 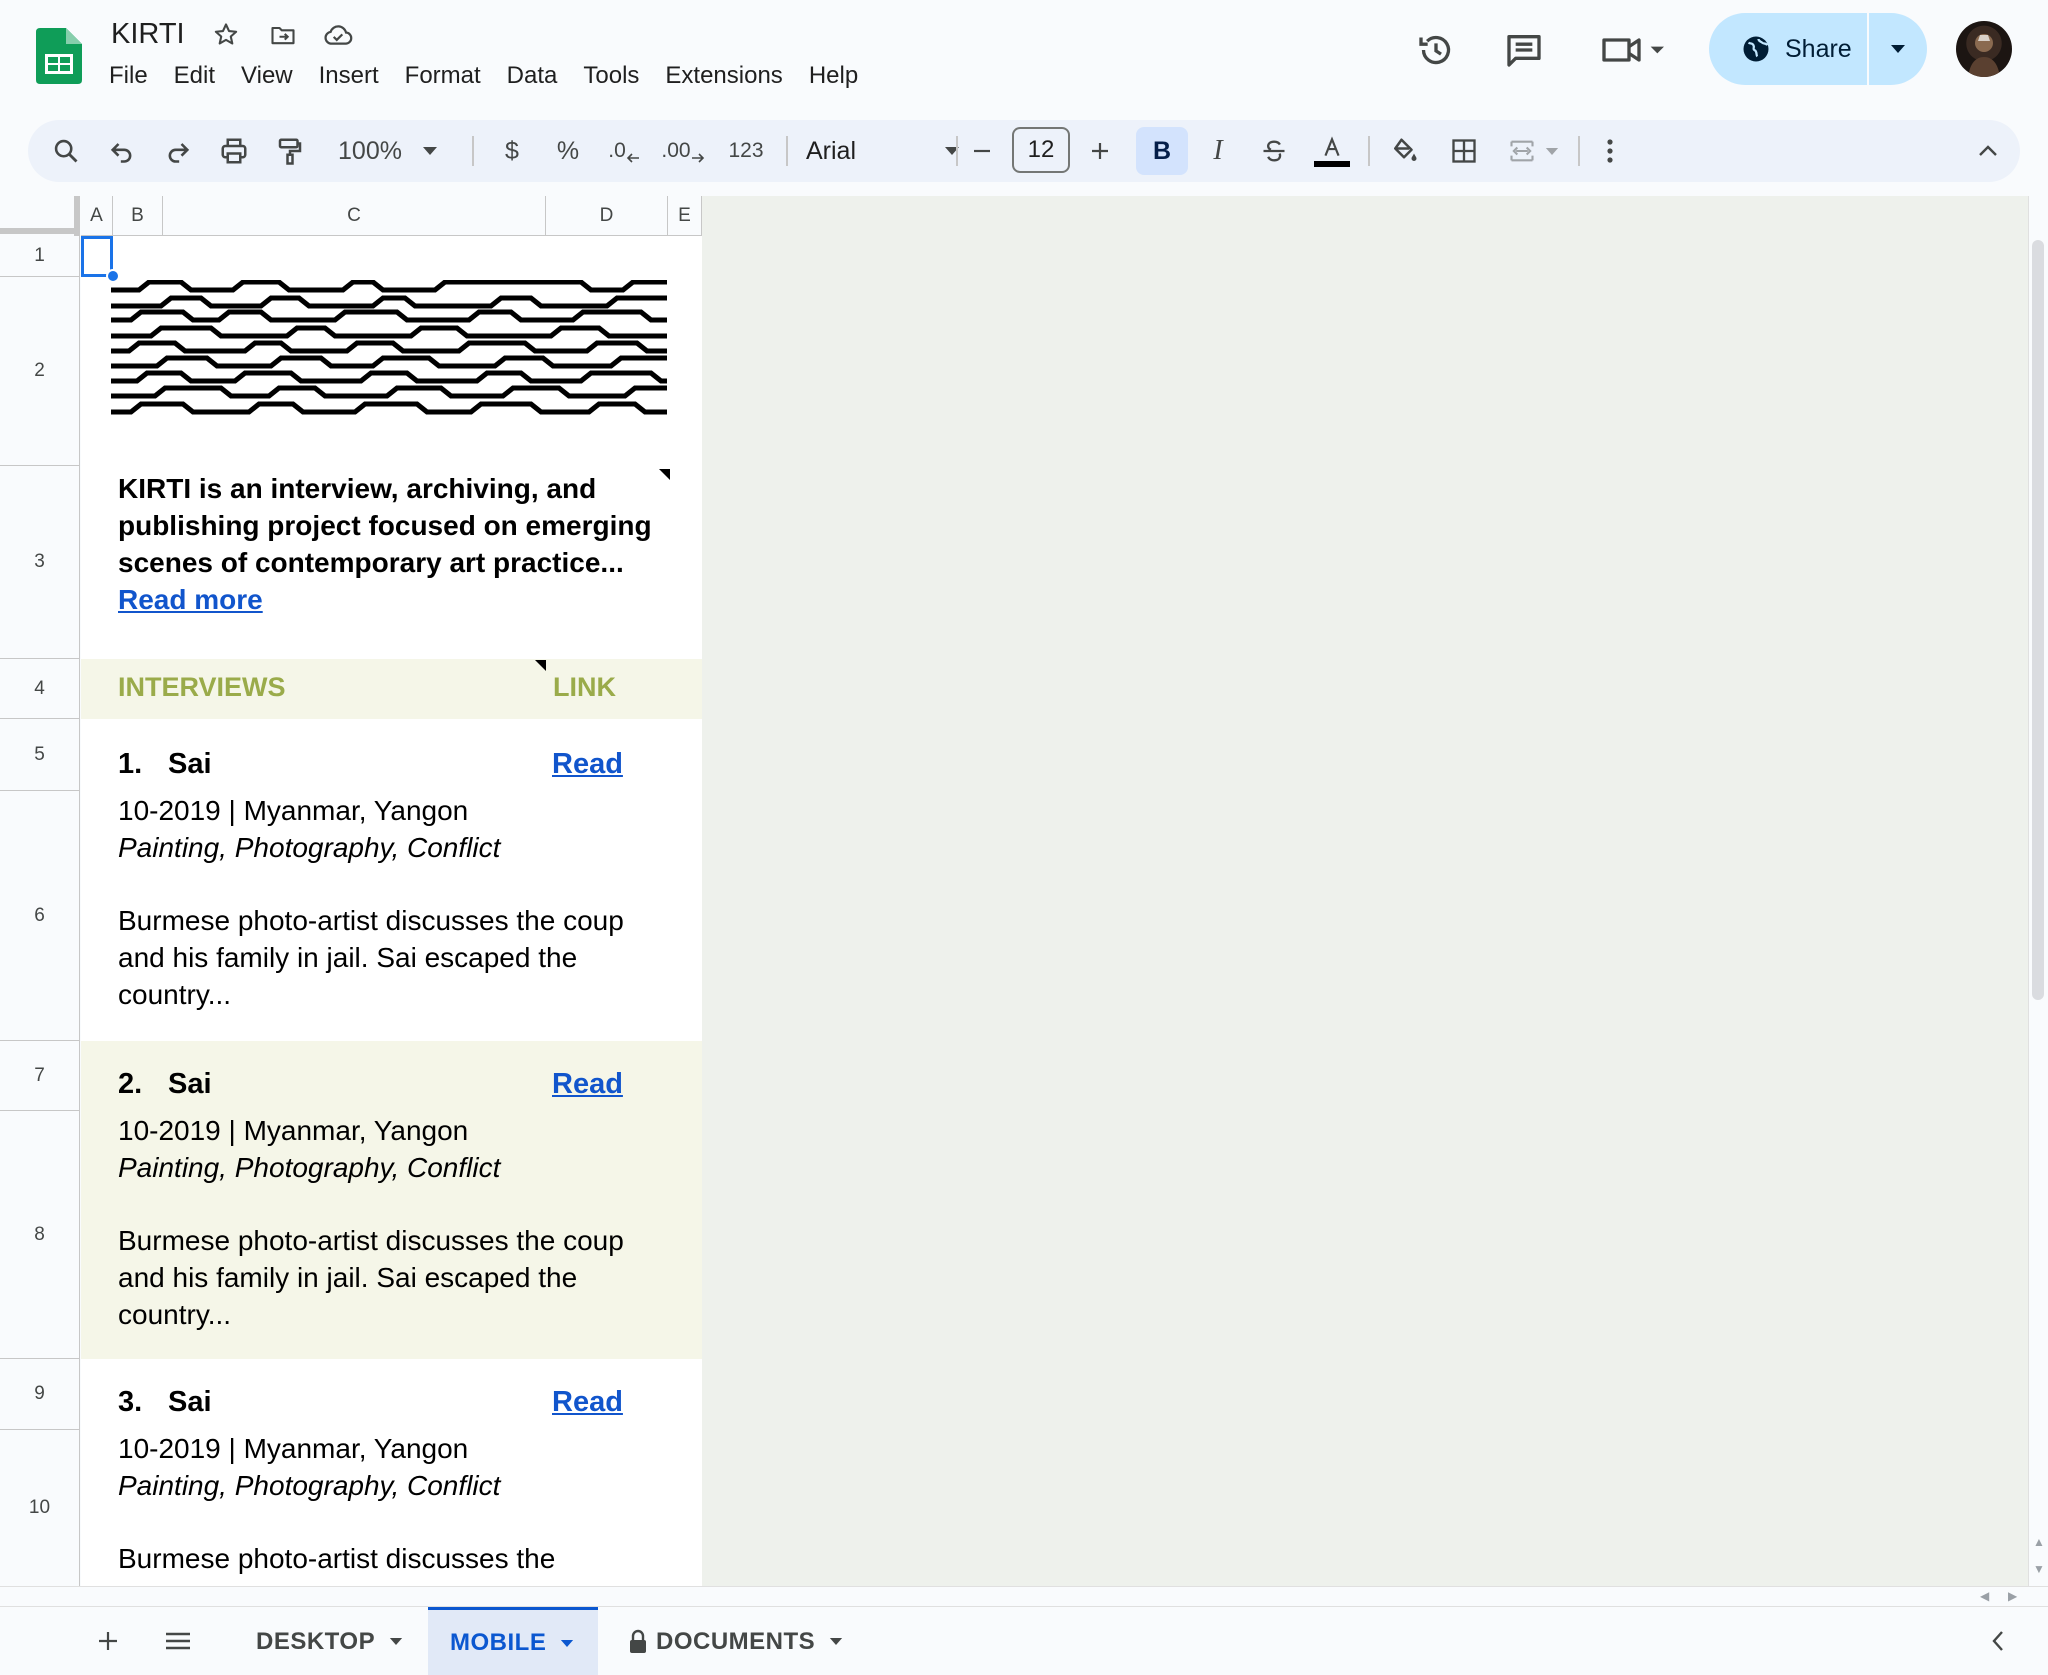 What do you see at coordinates (2038, 620) in the screenshot?
I see `vertical-scroll-thumb` at bounding box center [2038, 620].